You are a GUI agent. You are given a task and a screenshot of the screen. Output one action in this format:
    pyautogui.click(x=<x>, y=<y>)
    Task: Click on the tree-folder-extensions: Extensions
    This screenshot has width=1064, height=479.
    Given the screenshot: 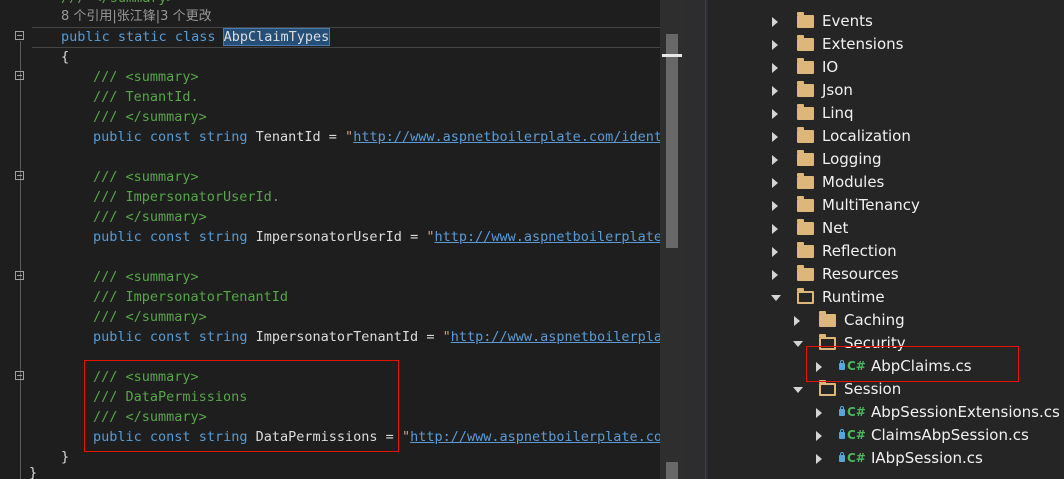 What is the action you would take?
    pyautogui.click(x=887, y=44)
    